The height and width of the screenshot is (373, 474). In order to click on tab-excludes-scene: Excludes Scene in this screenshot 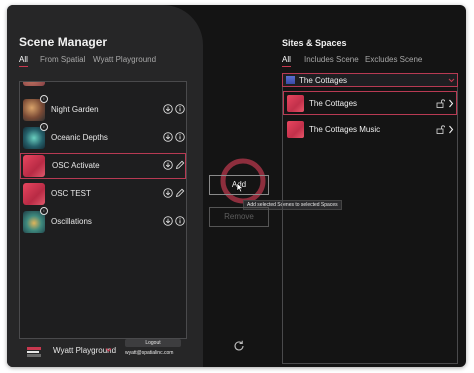, I will do `click(393, 59)`.